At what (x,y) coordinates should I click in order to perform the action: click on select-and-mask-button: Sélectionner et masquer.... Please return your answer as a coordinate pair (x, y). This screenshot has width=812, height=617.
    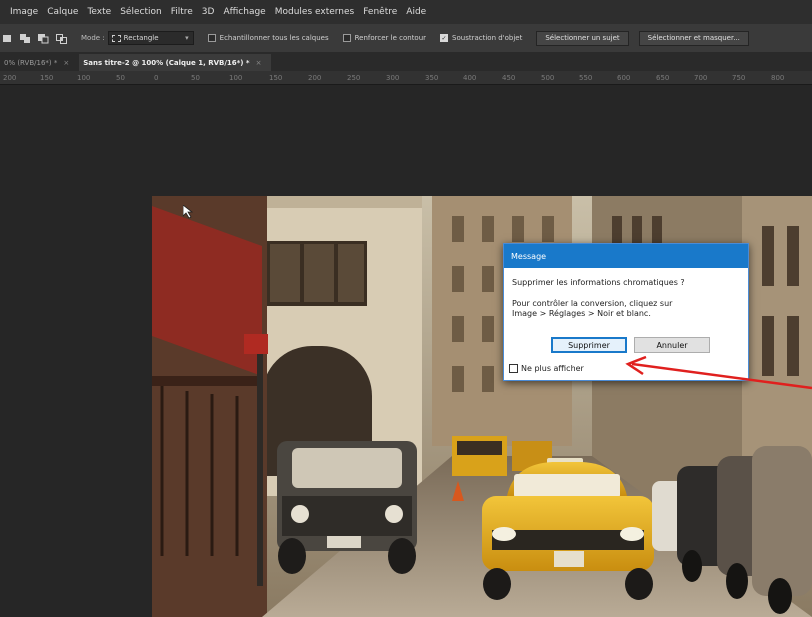
    Looking at the image, I should click on (693, 38).